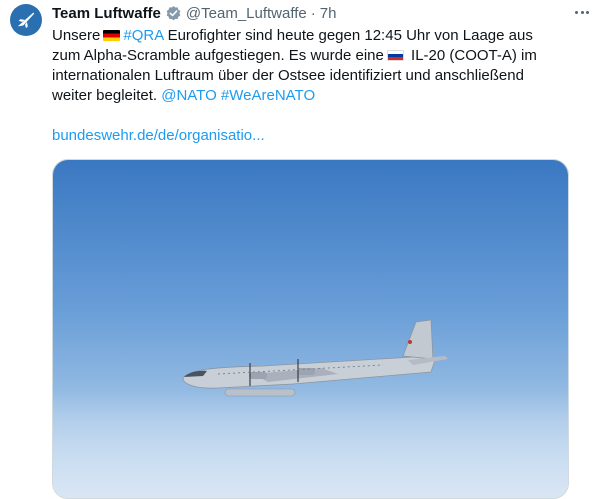 The height and width of the screenshot is (499, 607). Describe the element at coordinates (189, 95) in the screenshot. I see `mention-nato: @NATO` at that location.